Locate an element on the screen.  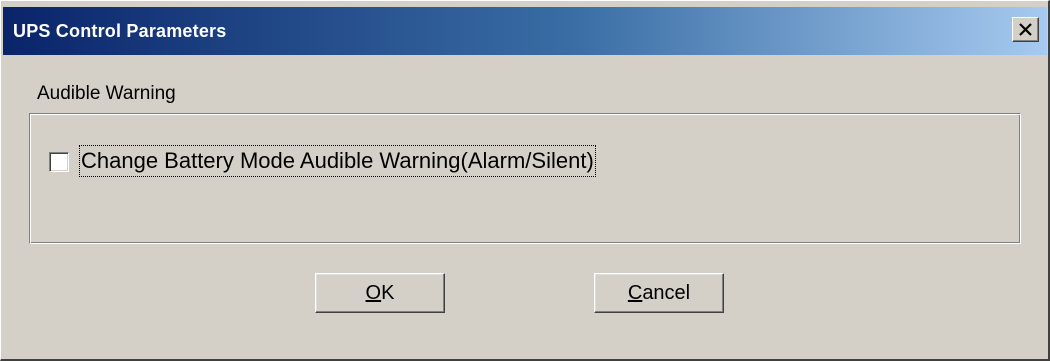
close-icon is located at coordinates (1025, 29).